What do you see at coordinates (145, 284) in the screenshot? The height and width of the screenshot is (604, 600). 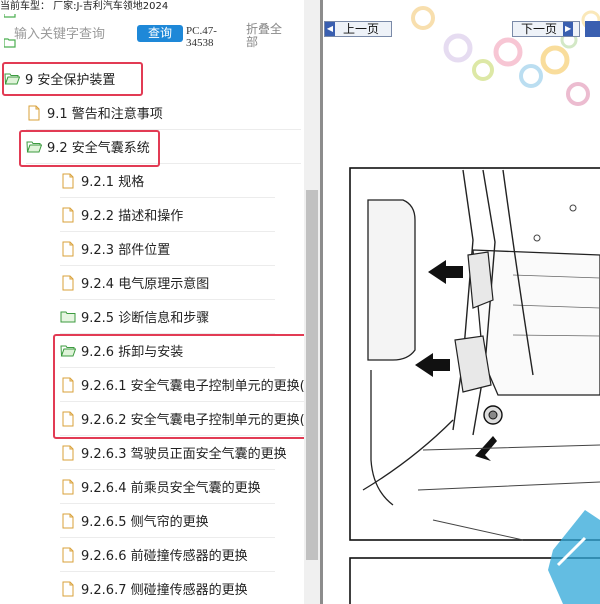 I see `tree-item-label: 9.2.4 电气原理示意图` at bounding box center [145, 284].